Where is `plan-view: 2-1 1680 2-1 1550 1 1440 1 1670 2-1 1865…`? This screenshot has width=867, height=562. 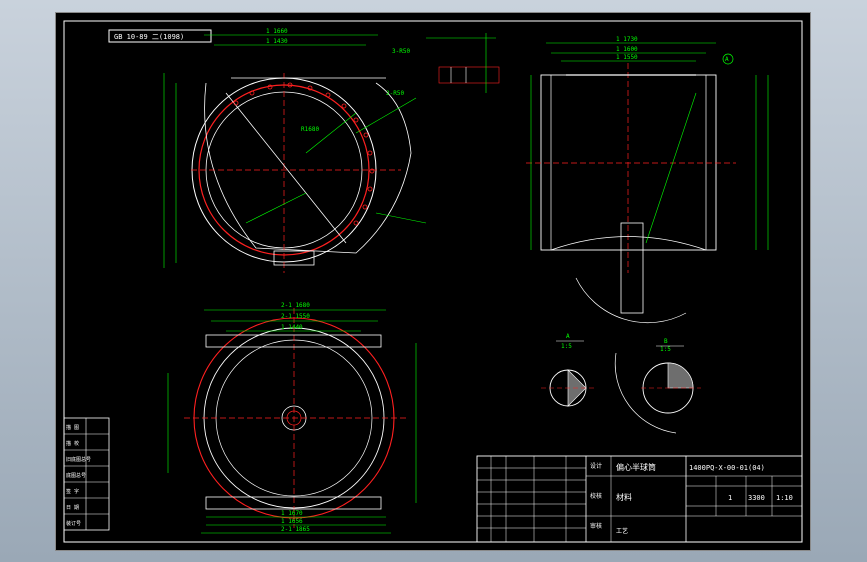
plan-view: 2-1 1680 2-1 1550 1 1440 1 1670 2-1 1865… is located at coordinates (292, 418).